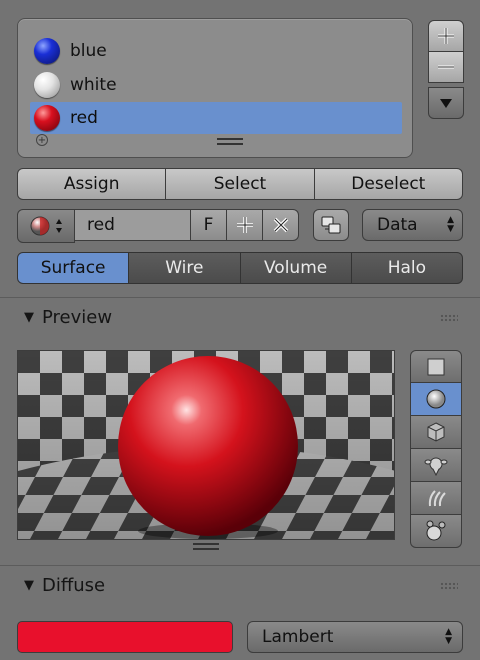 The image size is (480, 660). Describe the element at coordinates (388, 184) in the screenshot. I see `deselect-button: Deselect` at that location.